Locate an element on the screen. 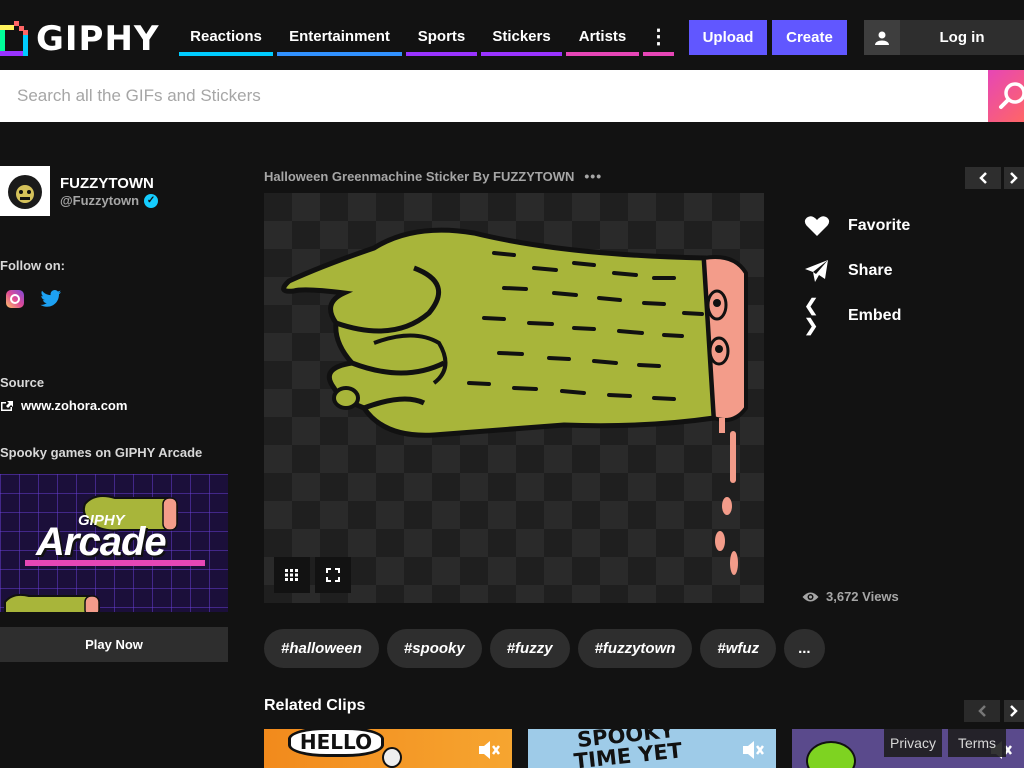 This screenshot has height=768, width=1024. tag-label: #fuzzy is located at coordinates (529, 648).